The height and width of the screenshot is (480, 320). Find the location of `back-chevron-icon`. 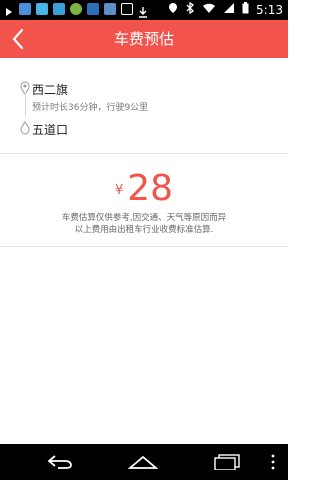

back-chevron-icon is located at coordinates (19, 39).